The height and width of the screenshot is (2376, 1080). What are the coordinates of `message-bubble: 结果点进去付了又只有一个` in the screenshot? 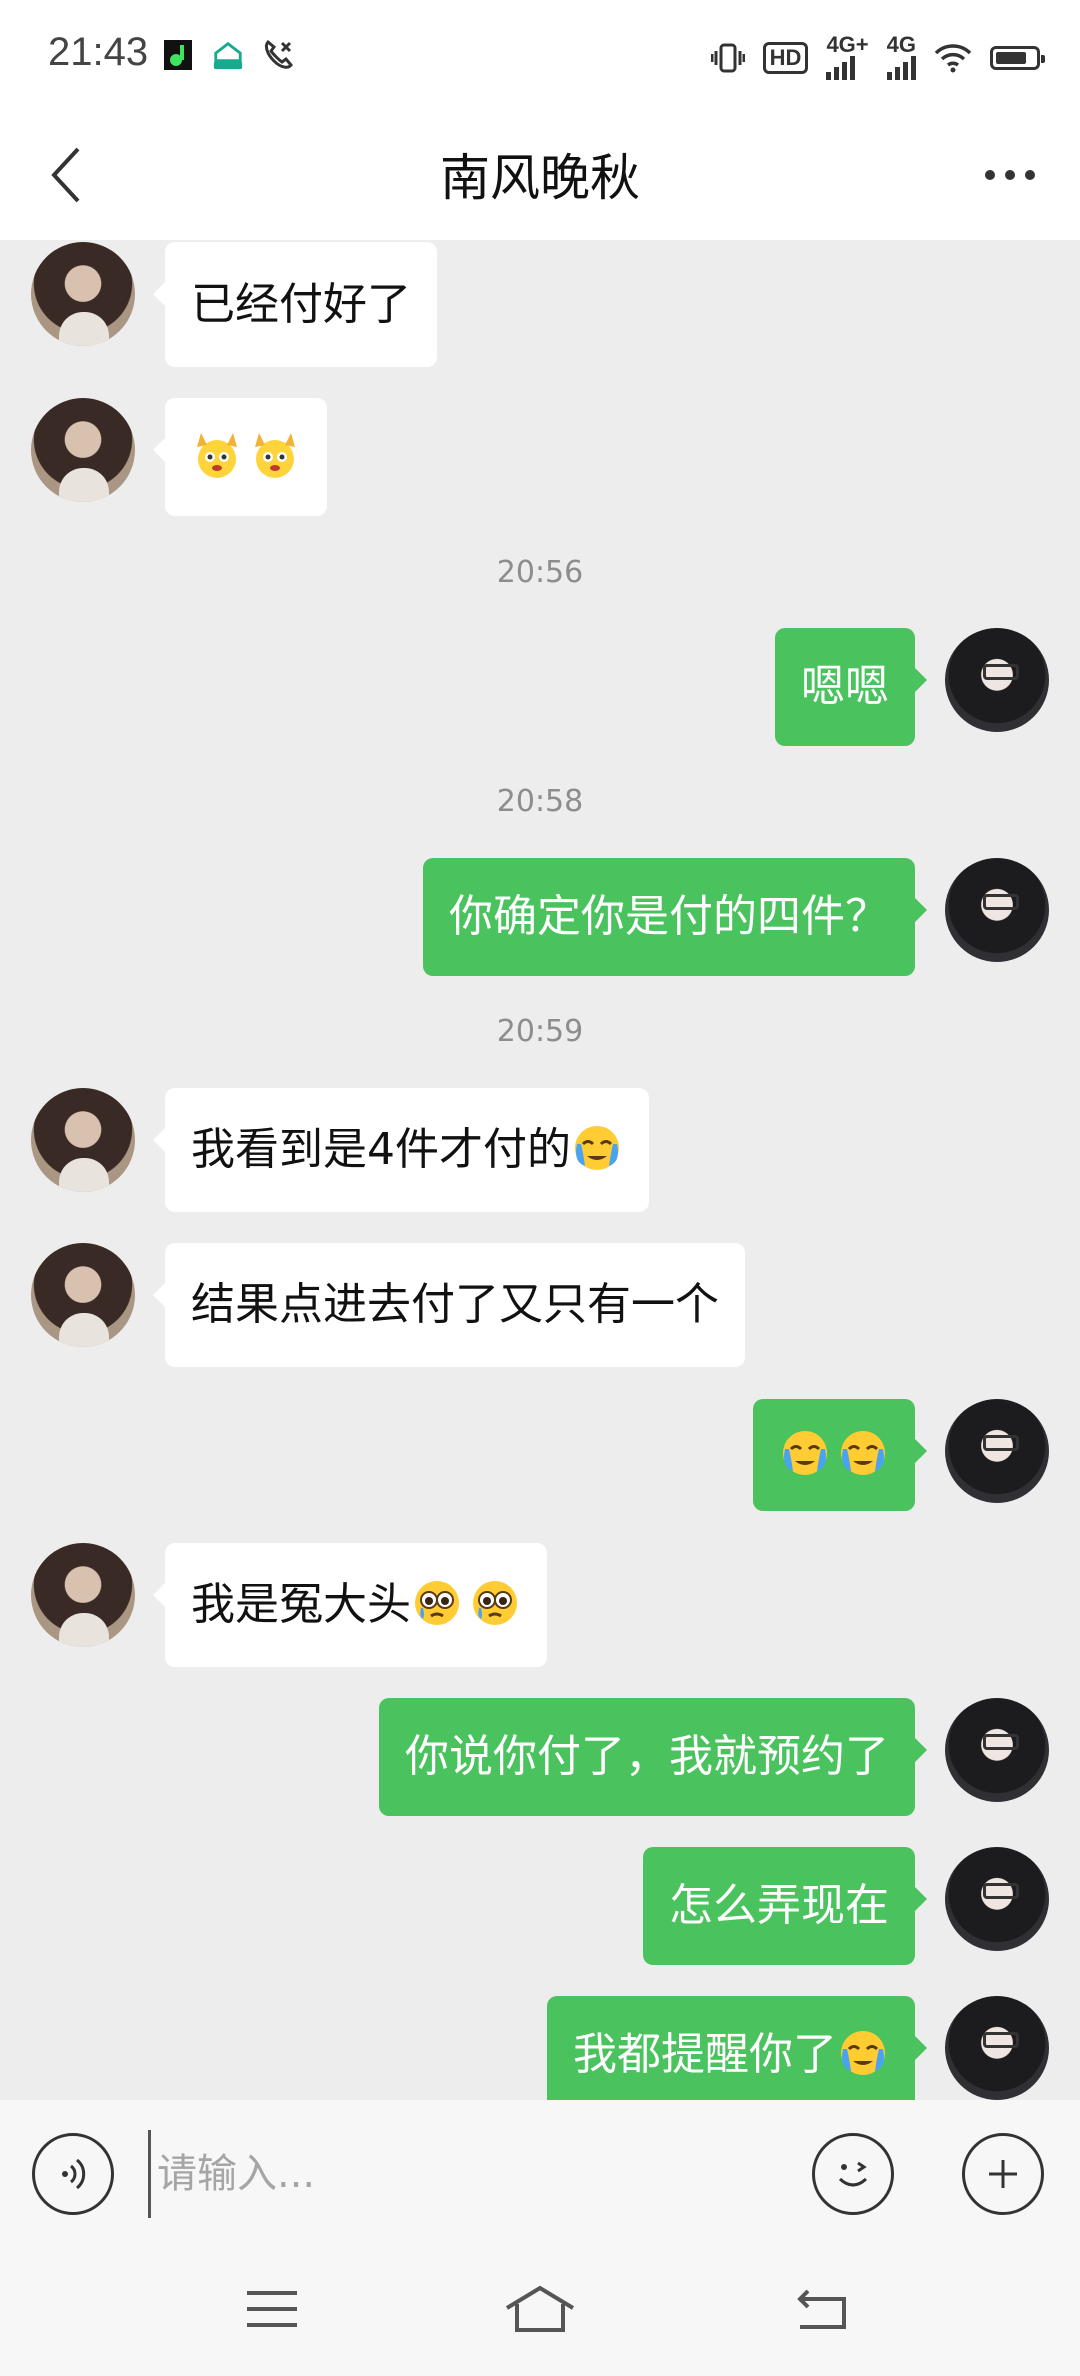 It's located at (449, 1305).